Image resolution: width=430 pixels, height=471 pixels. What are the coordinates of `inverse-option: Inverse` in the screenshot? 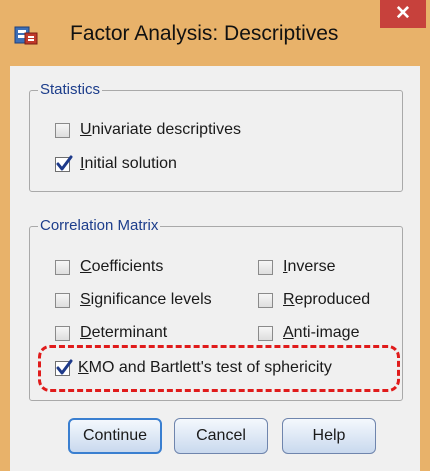 It's located at (296, 267).